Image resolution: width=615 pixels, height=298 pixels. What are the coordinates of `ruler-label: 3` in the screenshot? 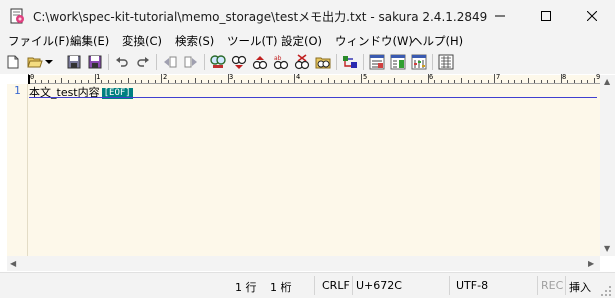 It's located at (231, 77).